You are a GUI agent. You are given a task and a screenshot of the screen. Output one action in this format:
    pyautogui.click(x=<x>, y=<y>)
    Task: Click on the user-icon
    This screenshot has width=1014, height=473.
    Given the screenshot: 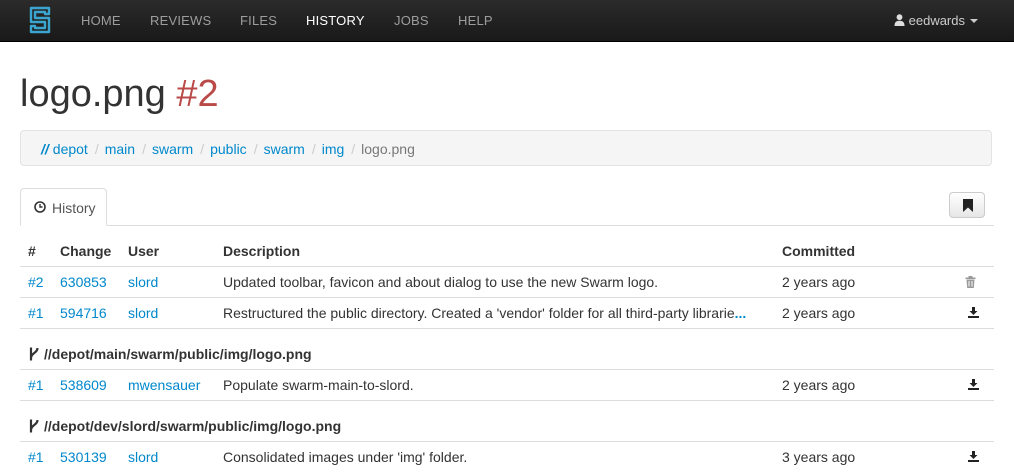 What is the action you would take?
    pyautogui.click(x=899, y=20)
    